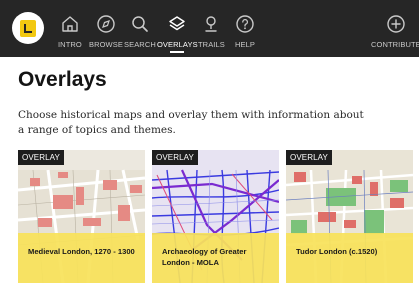 Image resolution: width=419 pixels, height=287 pixels. Describe the element at coordinates (140, 24) in the screenshot. I see `search-icon` at that location.